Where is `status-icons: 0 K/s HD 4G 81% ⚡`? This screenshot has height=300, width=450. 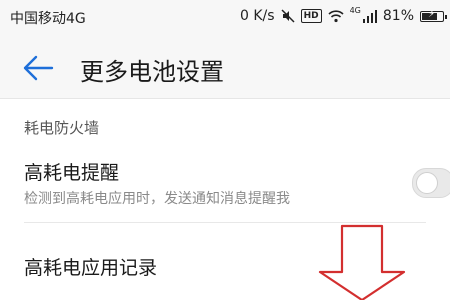
status-icons: 0 K/s HD 4G 81% ⚡ is located at coordinates (343, 14).